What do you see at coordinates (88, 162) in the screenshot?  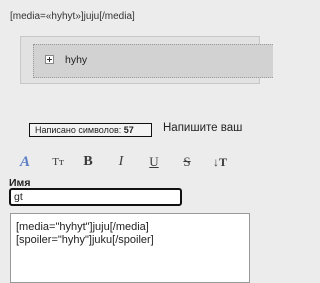 I see `bold-button: B` at bounding box center [88, 162].